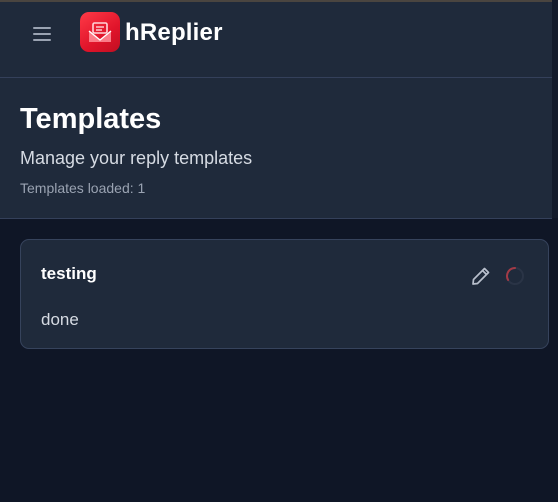  Describe the element at coordinates (136, 158) in the screenshot. I see `page-subtitle: Manage your reply templates` at that location.